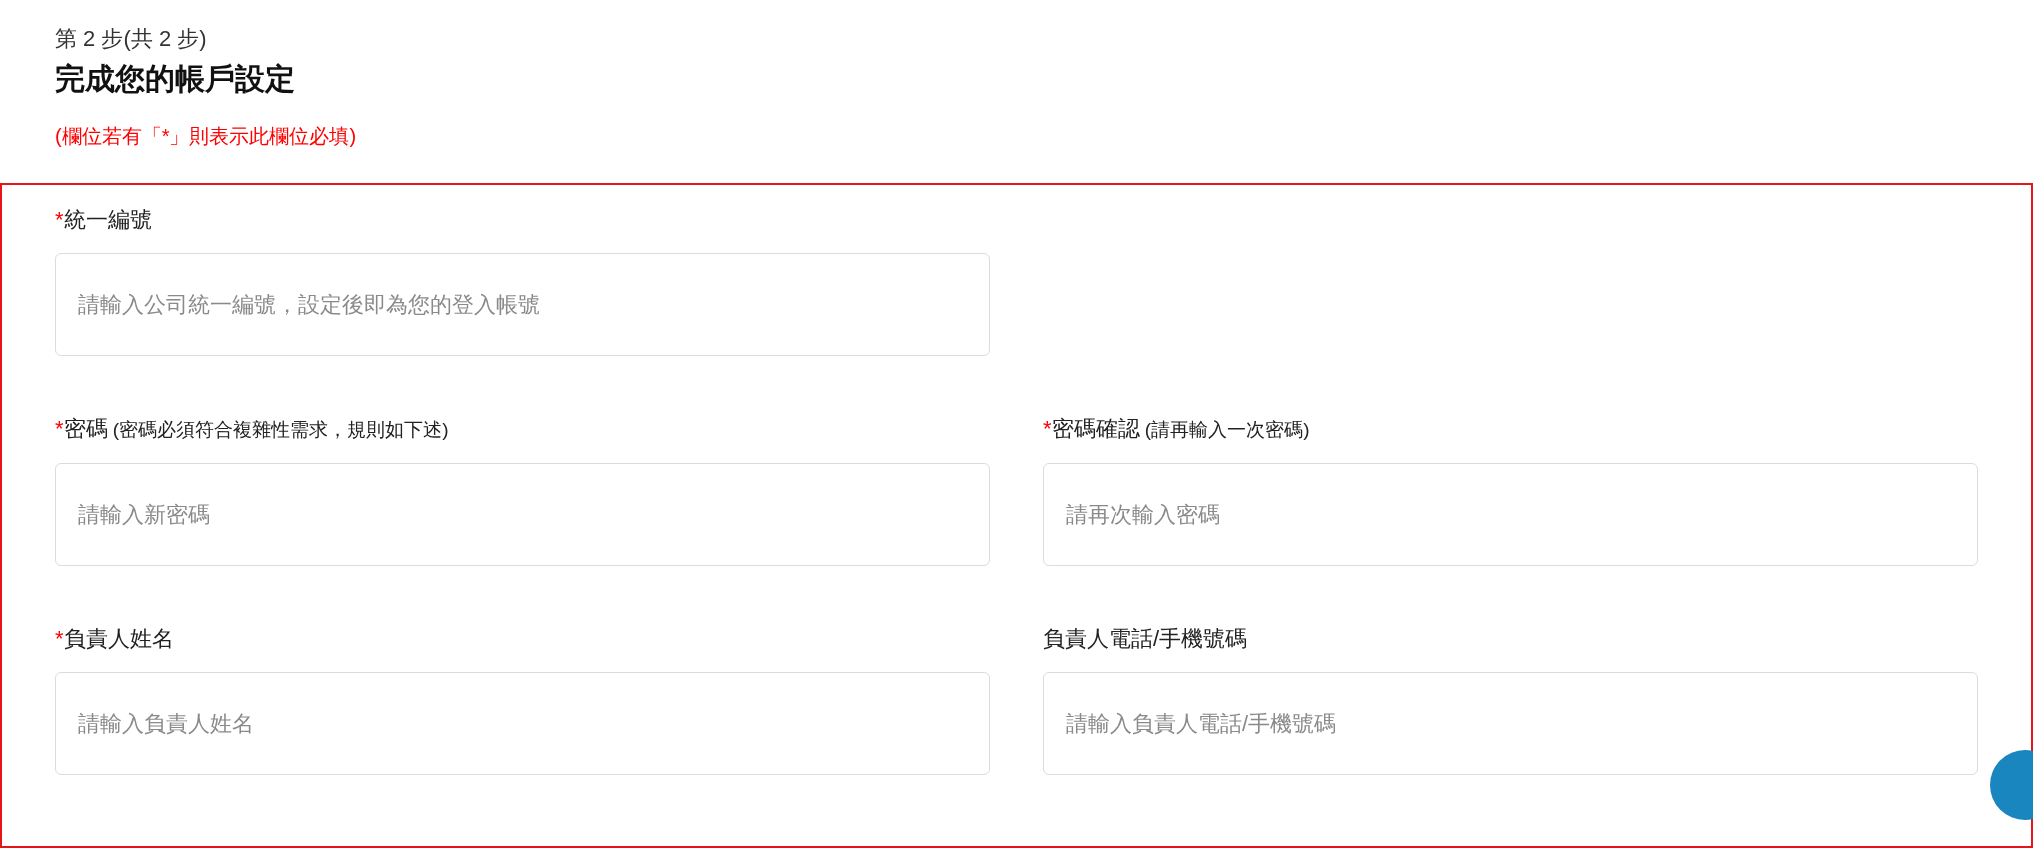  I want to click on input-field: 請輸入新密碼, so click(522, 514).